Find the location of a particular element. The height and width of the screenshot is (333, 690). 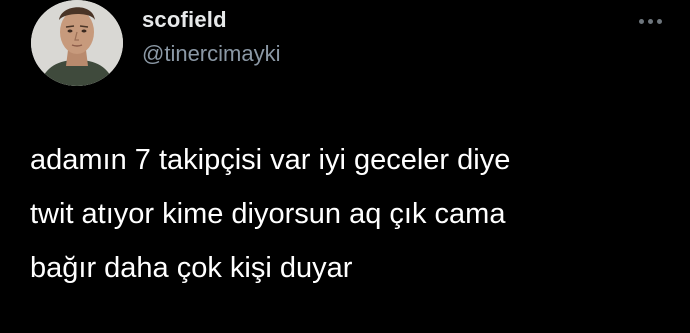

tweet-text-line: twit atıyor kime diyorsun aq çık cama is located at coordinates (268, 214).